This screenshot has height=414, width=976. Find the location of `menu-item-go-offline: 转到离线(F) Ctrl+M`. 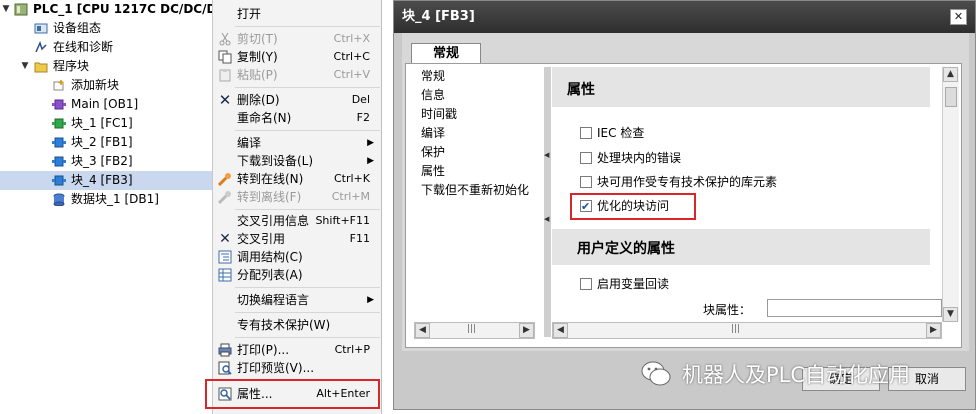

menu-item-go-offline: 转到离线(F) Ctrl+M is located at coordinates (297, 197).